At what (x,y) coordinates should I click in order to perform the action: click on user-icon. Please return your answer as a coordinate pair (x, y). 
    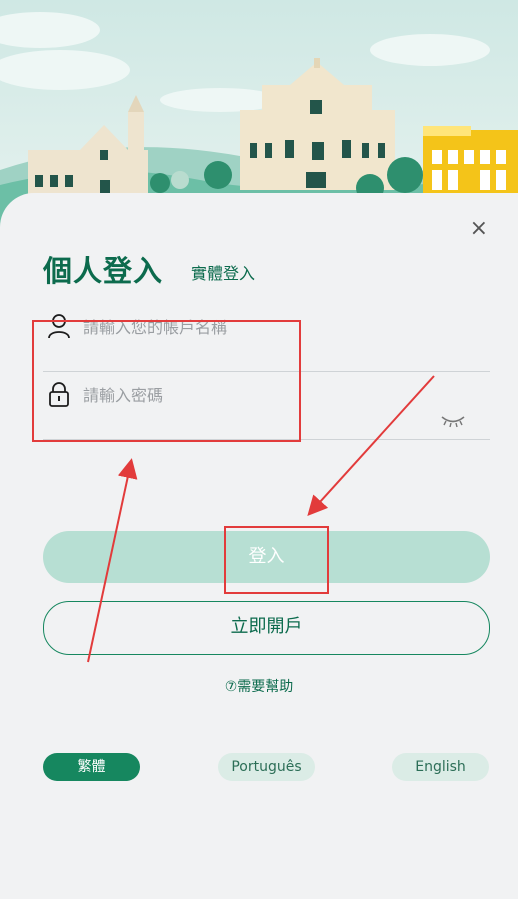
    Looking at the image, I should click on (59, 326).